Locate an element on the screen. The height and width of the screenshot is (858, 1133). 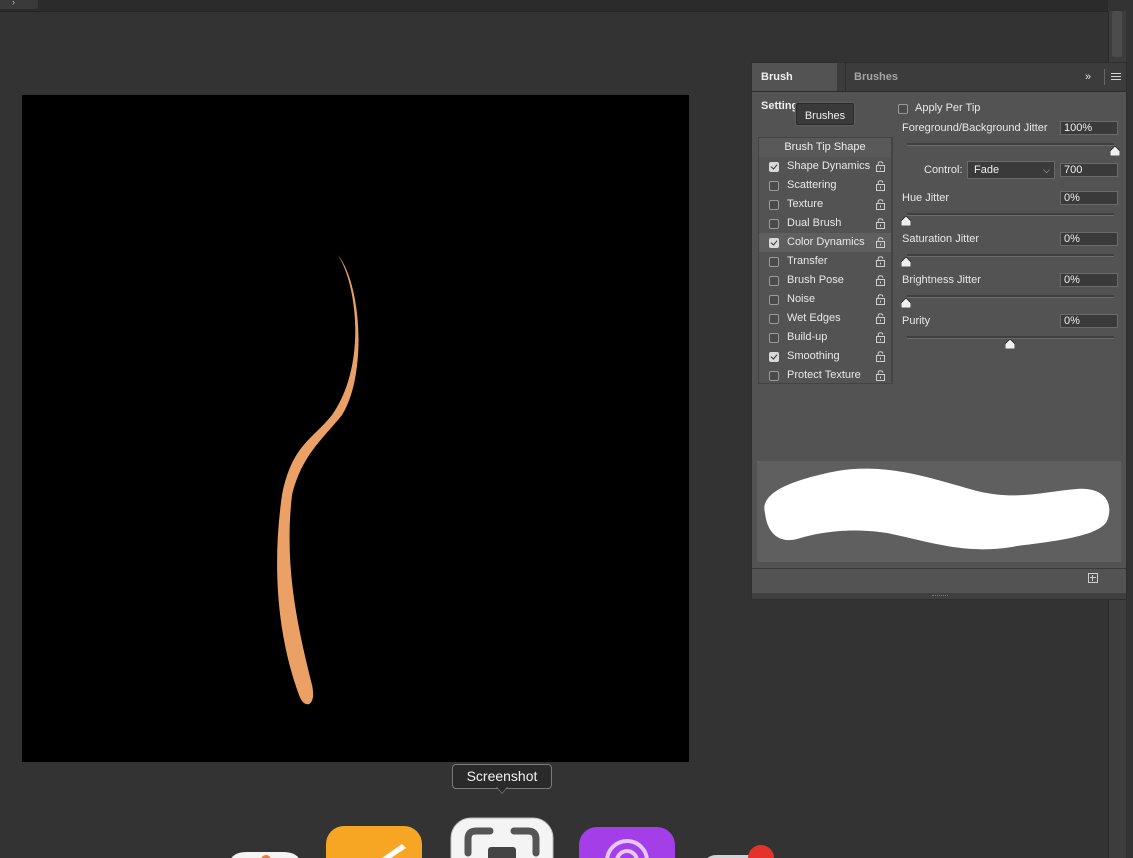
scrollbar-thumb is located at coordinates (1117, 34).